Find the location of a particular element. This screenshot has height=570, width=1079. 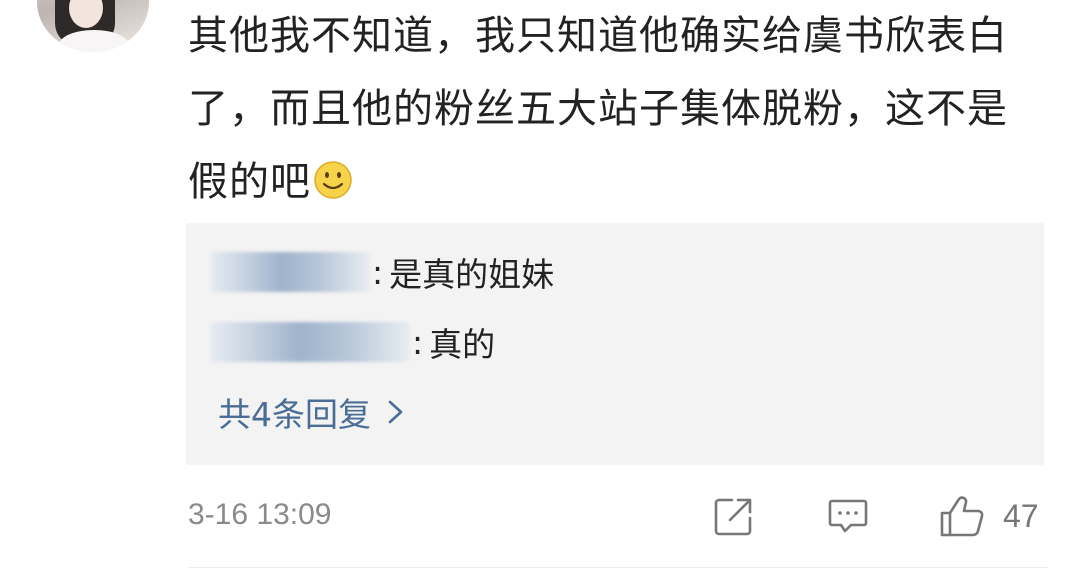

comment-bubble-icon is located at coordinates (848, 516).